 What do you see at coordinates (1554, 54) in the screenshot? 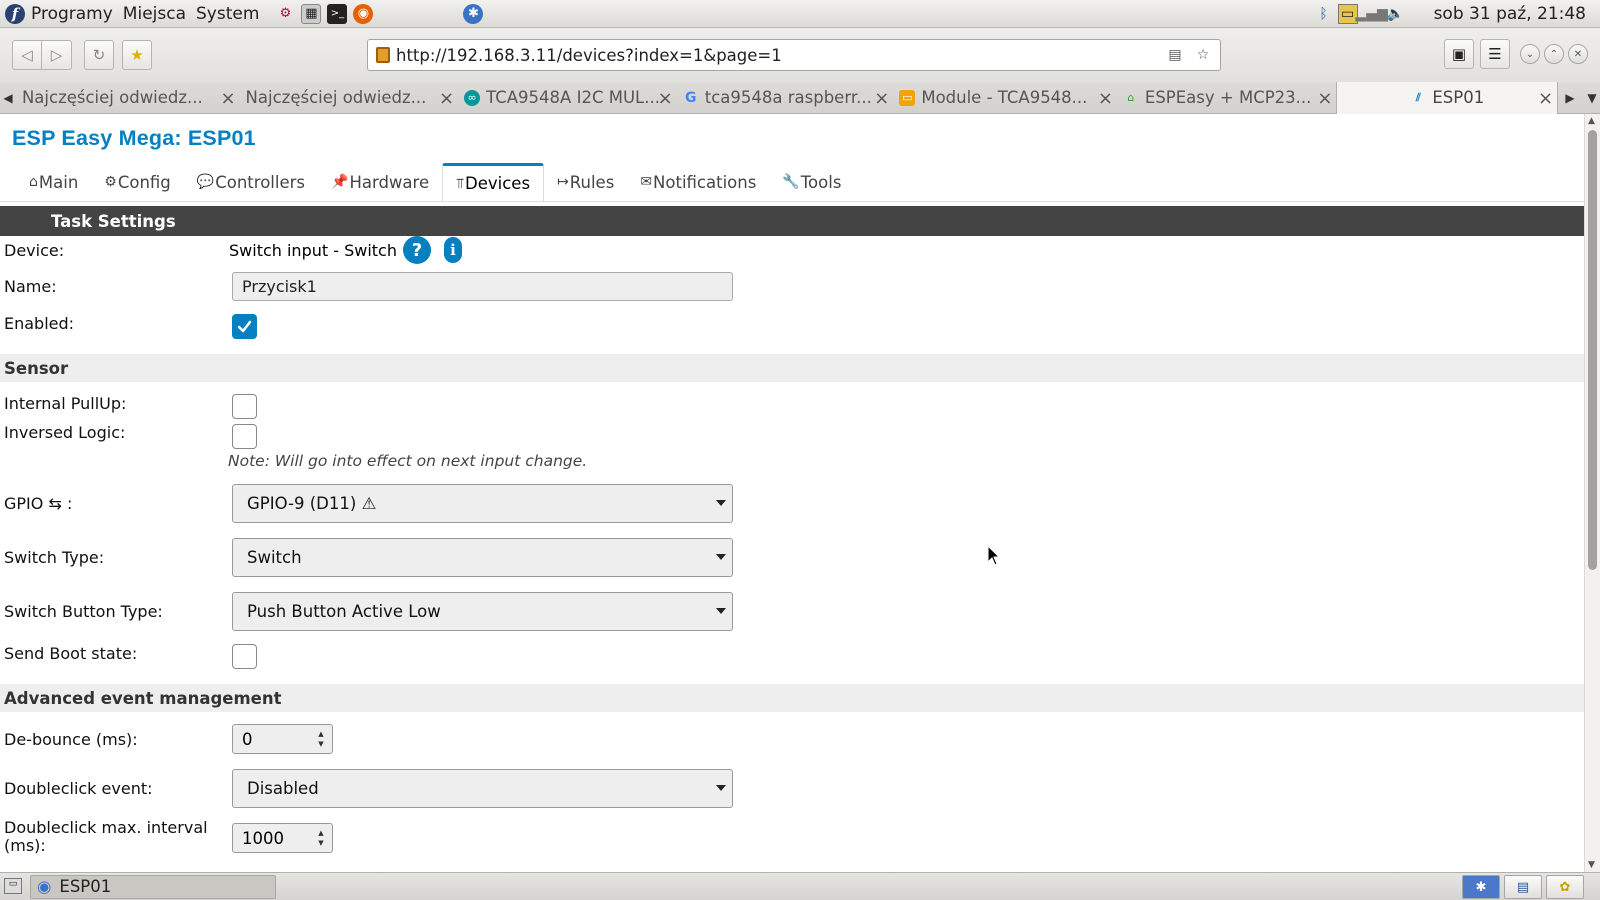
I see `maximize-icon: ⌃` at bounding box center [1554, 54].